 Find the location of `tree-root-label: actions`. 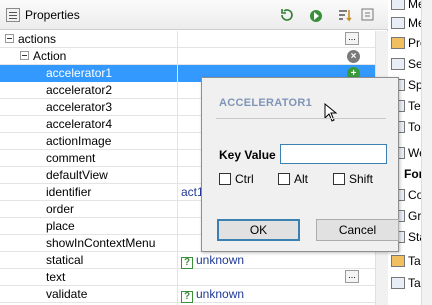

tree-root-label: actions is located at coordinates (37, 39).